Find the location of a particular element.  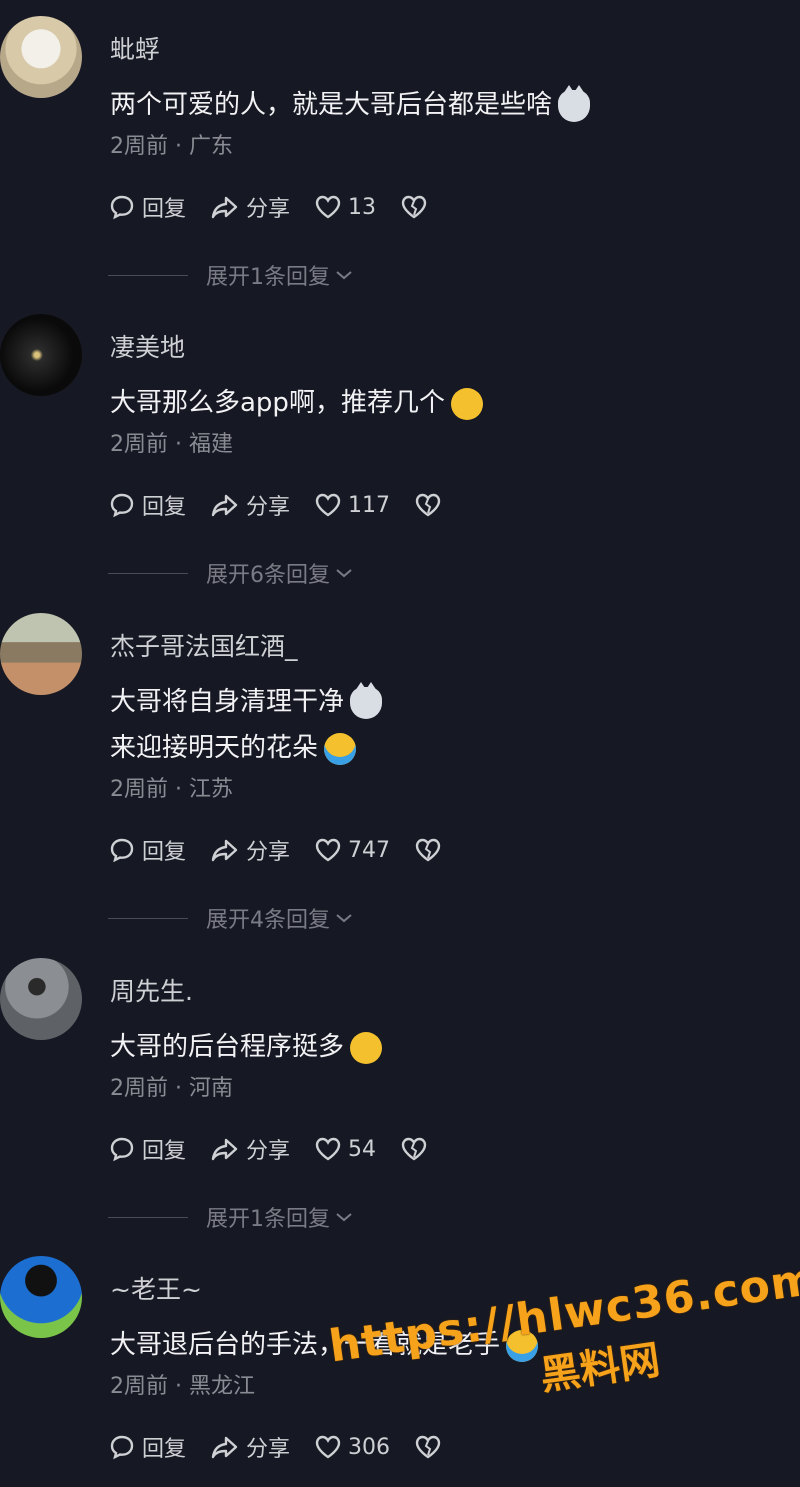

like-button: 117 is located at coordinates (352, 505).